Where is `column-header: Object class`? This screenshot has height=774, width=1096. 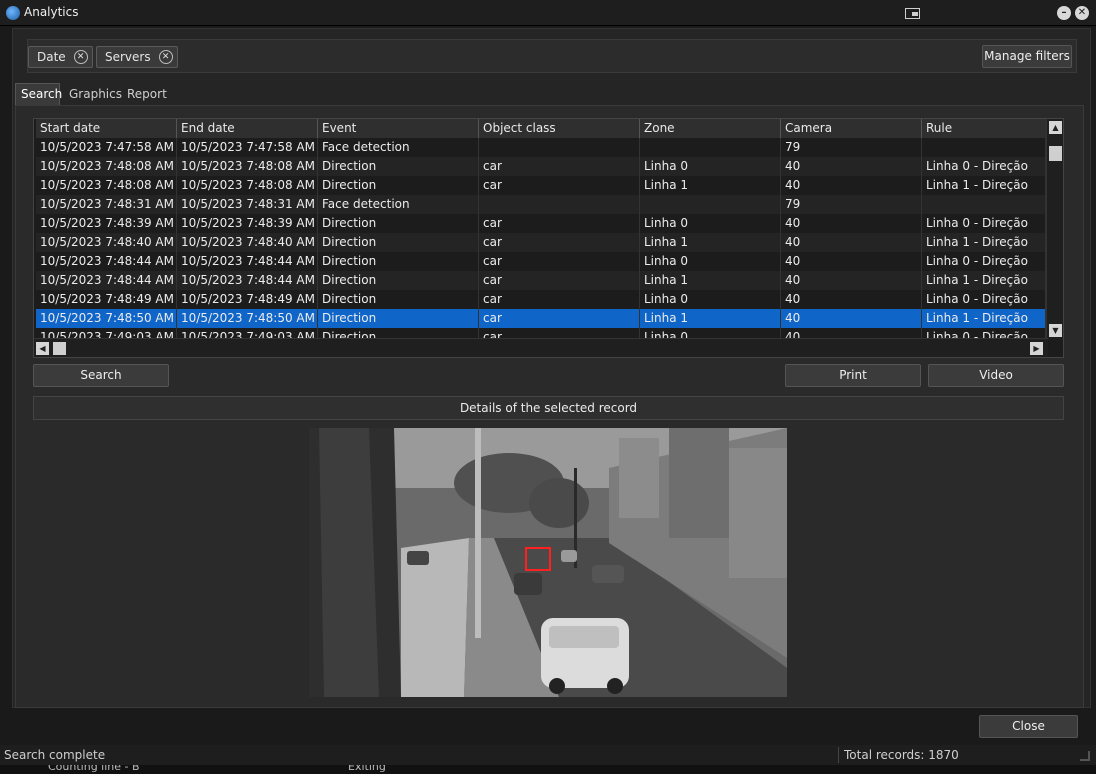 column-header: Object class is located at coordinates (559, 128).